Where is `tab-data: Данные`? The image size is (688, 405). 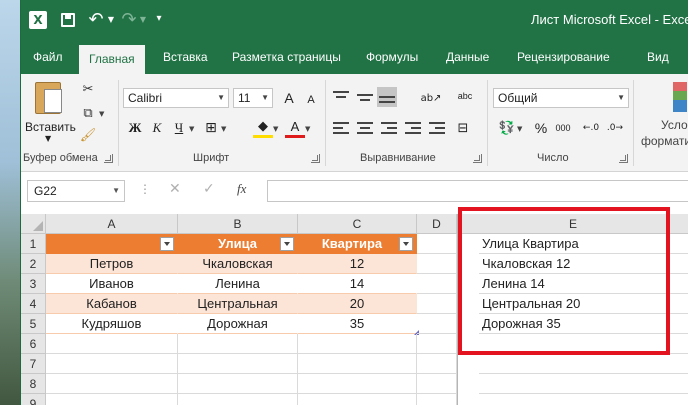
tab-data: Данные is located at coordinates (467, 57).